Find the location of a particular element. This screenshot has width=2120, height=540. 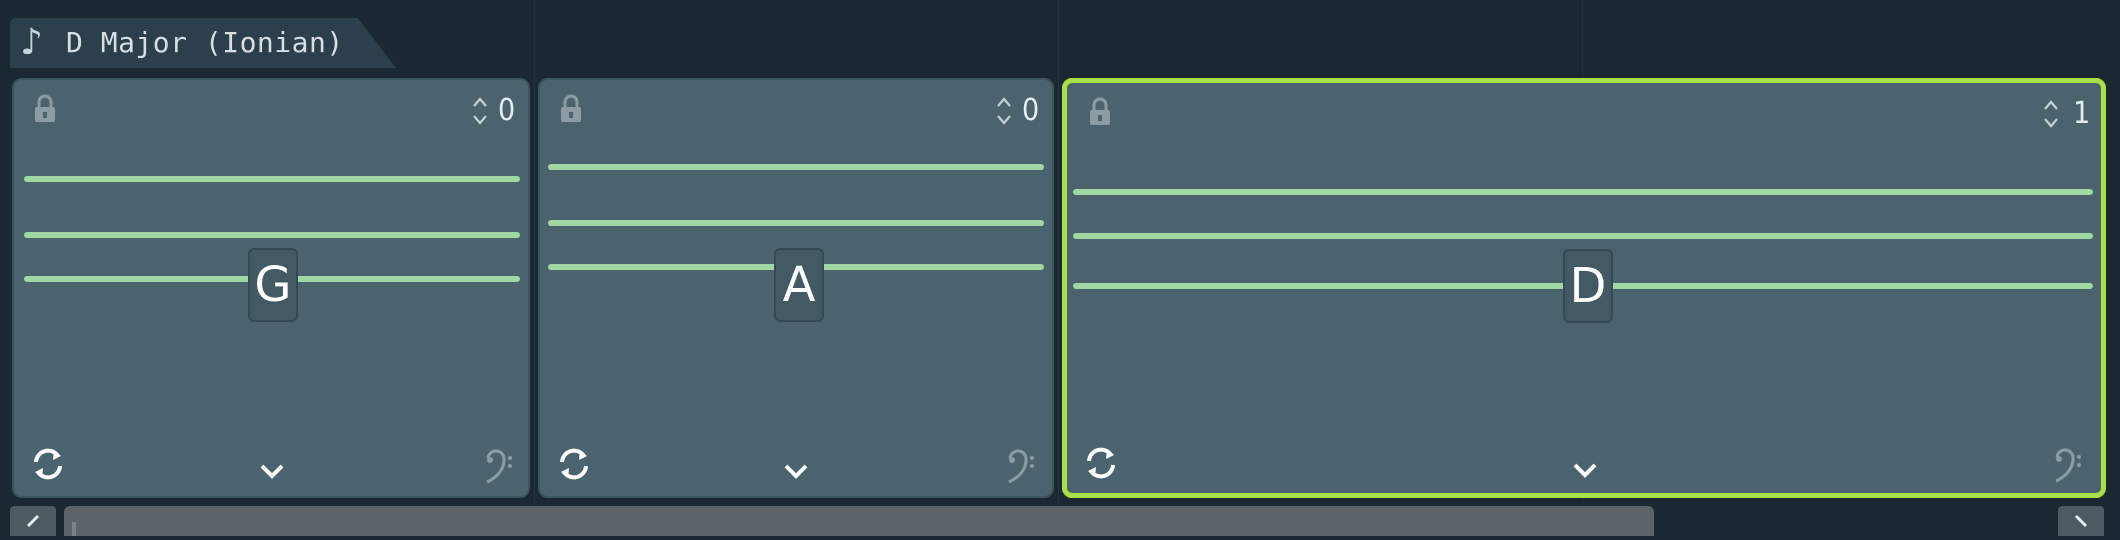

chevron-right-icon is located at coordinates (2081, 521).